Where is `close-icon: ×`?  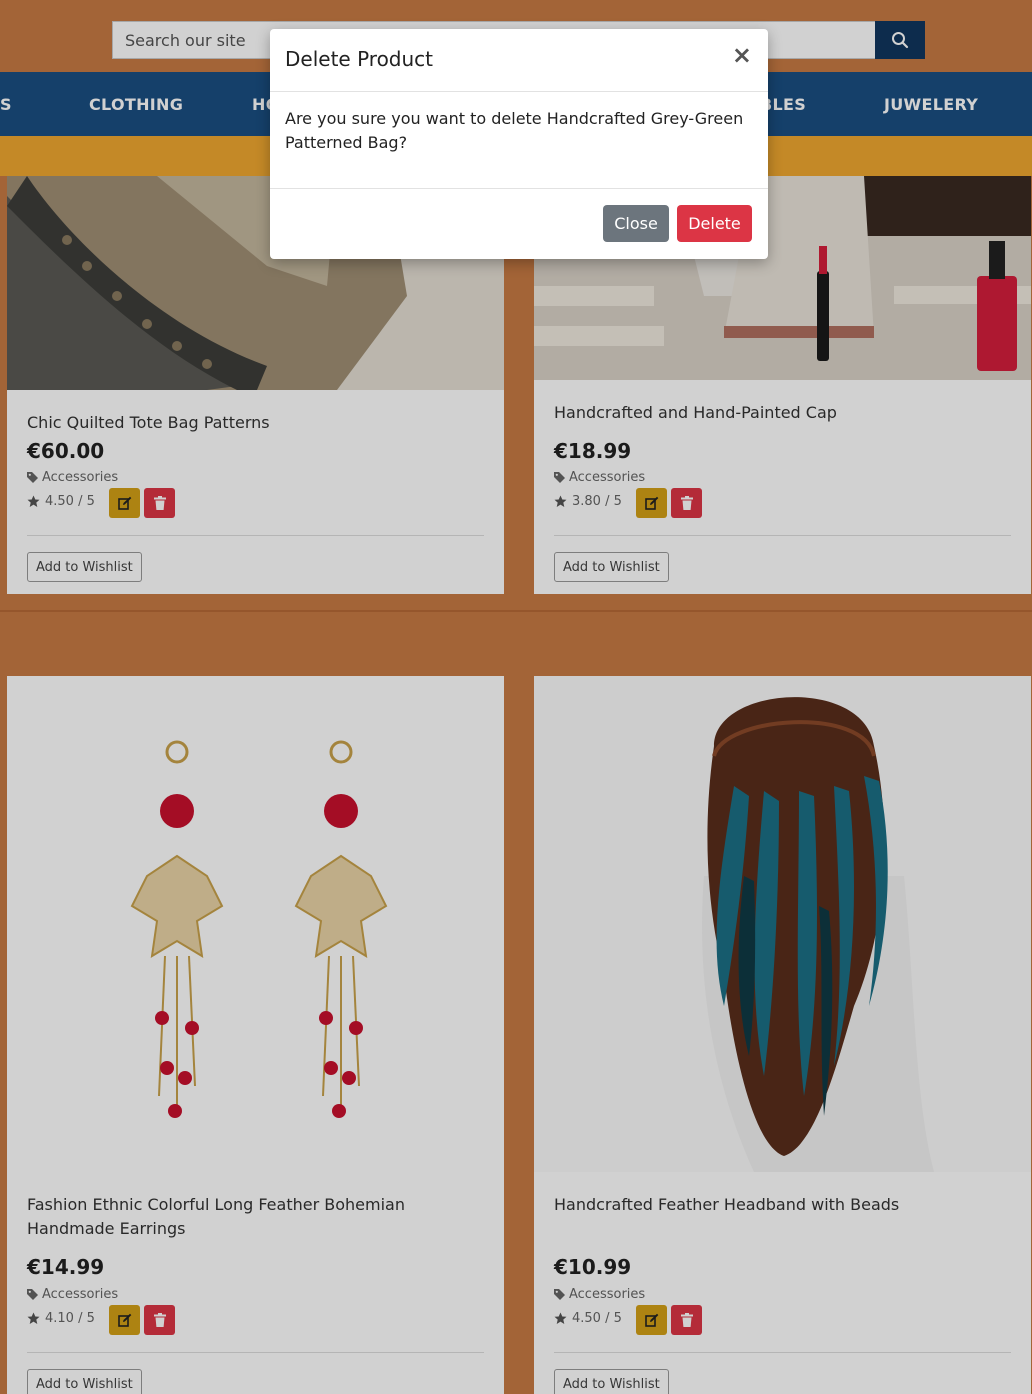
close-icon: × is located at coordinates (742, 55).